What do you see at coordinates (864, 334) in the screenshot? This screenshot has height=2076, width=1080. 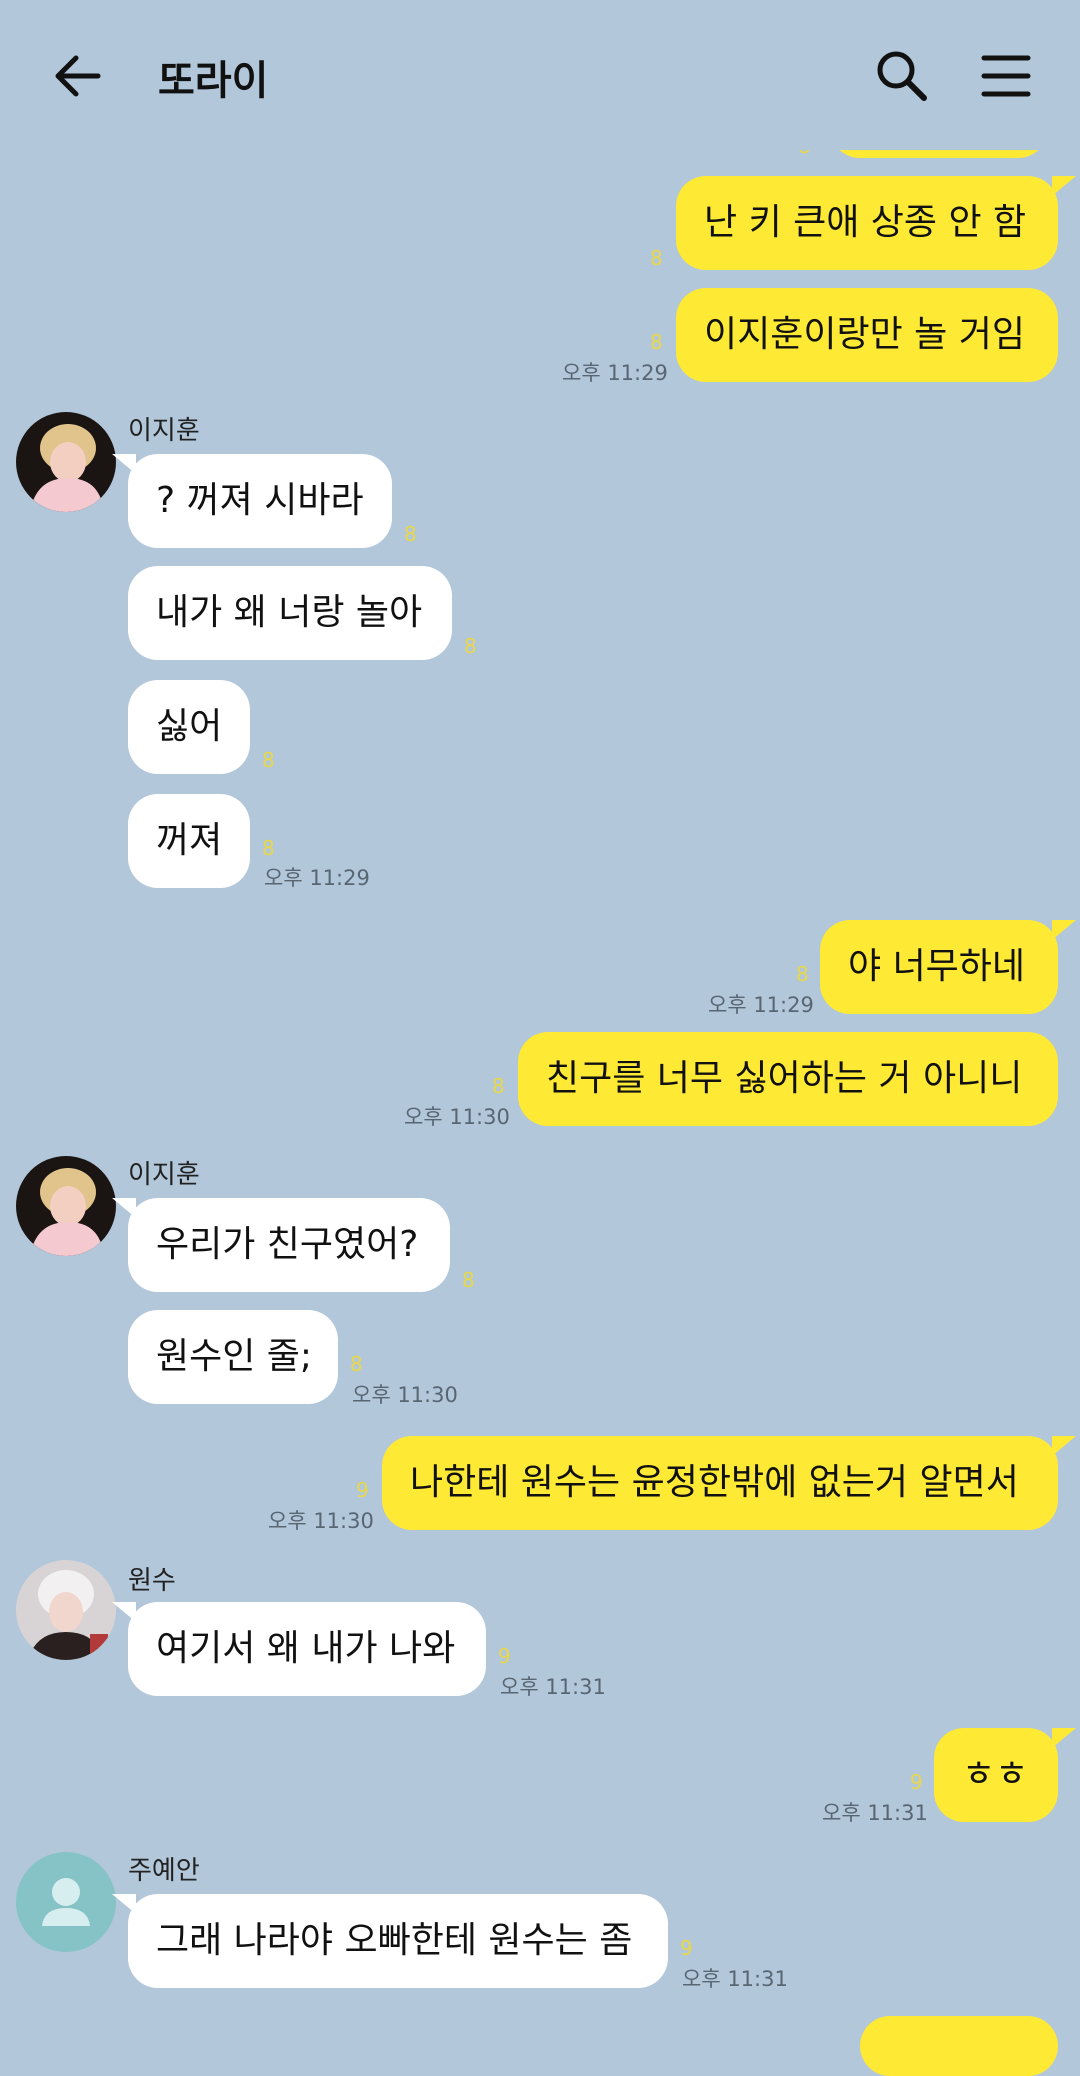 I see `message-text: 이지훈이랑만 놀 거임` at bounding box center [864, 334].